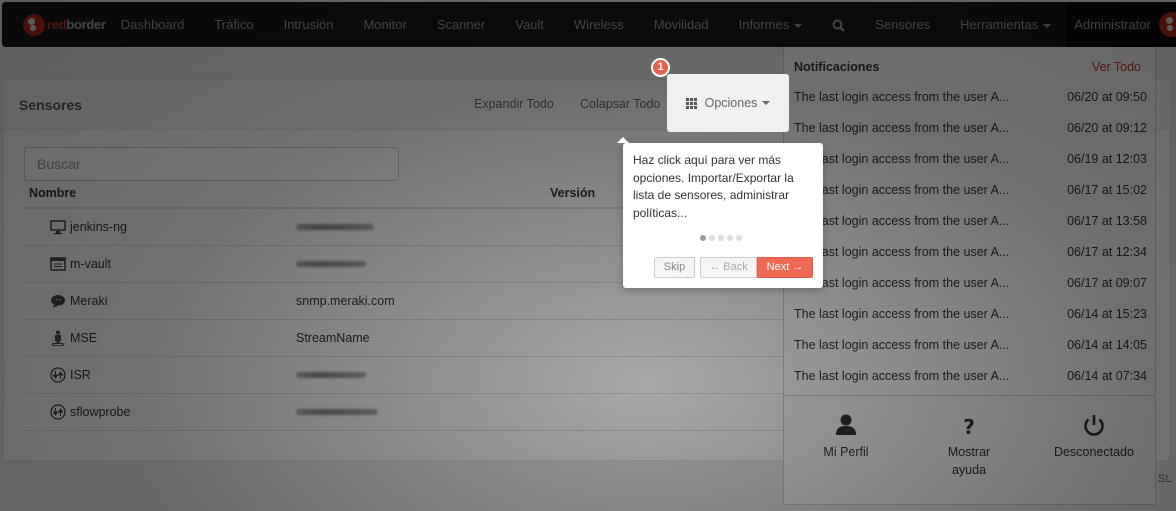  Describe the element at coordinates (52, 193) in the screenshot. I see `column-header-name: Nombre` at that location.